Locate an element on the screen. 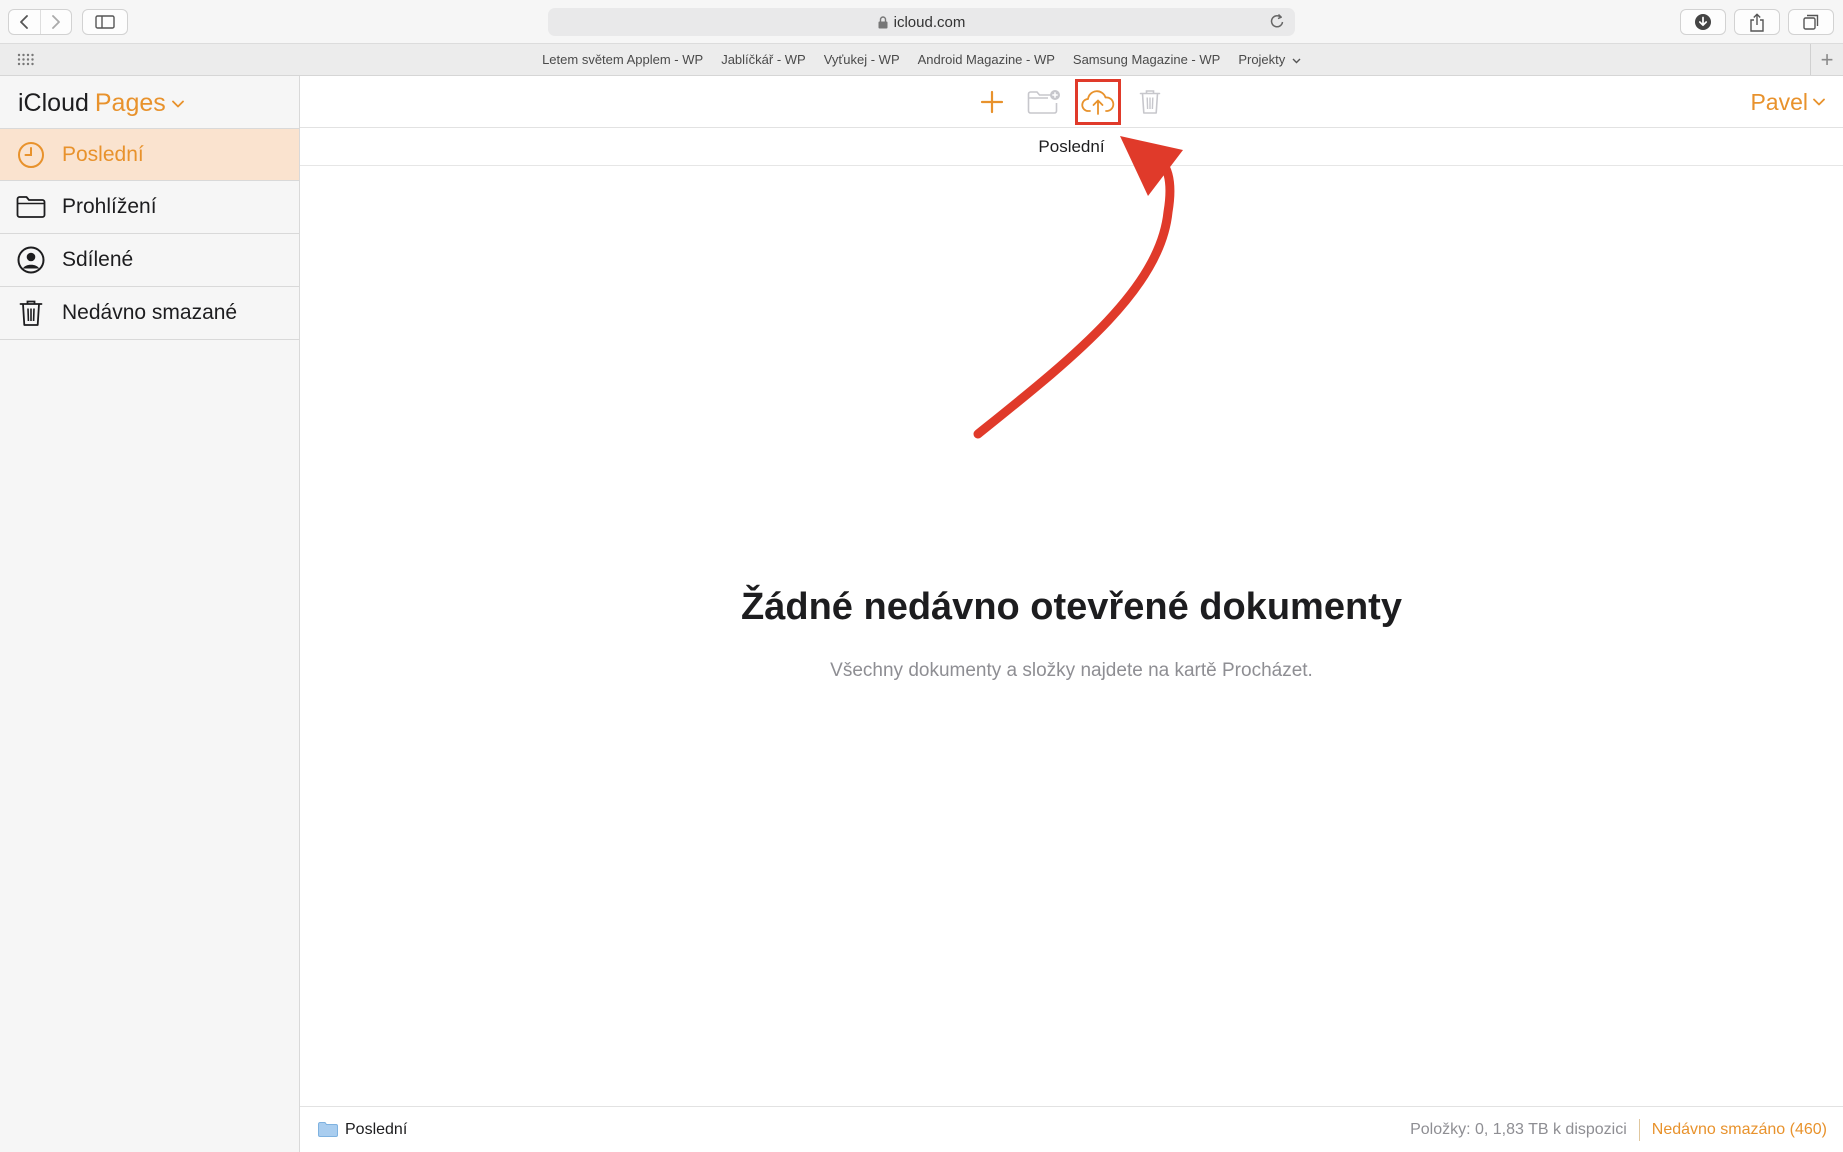 The image size is (1843, 1152). cloud-upload-icon is located at coordinates (1098, 102).